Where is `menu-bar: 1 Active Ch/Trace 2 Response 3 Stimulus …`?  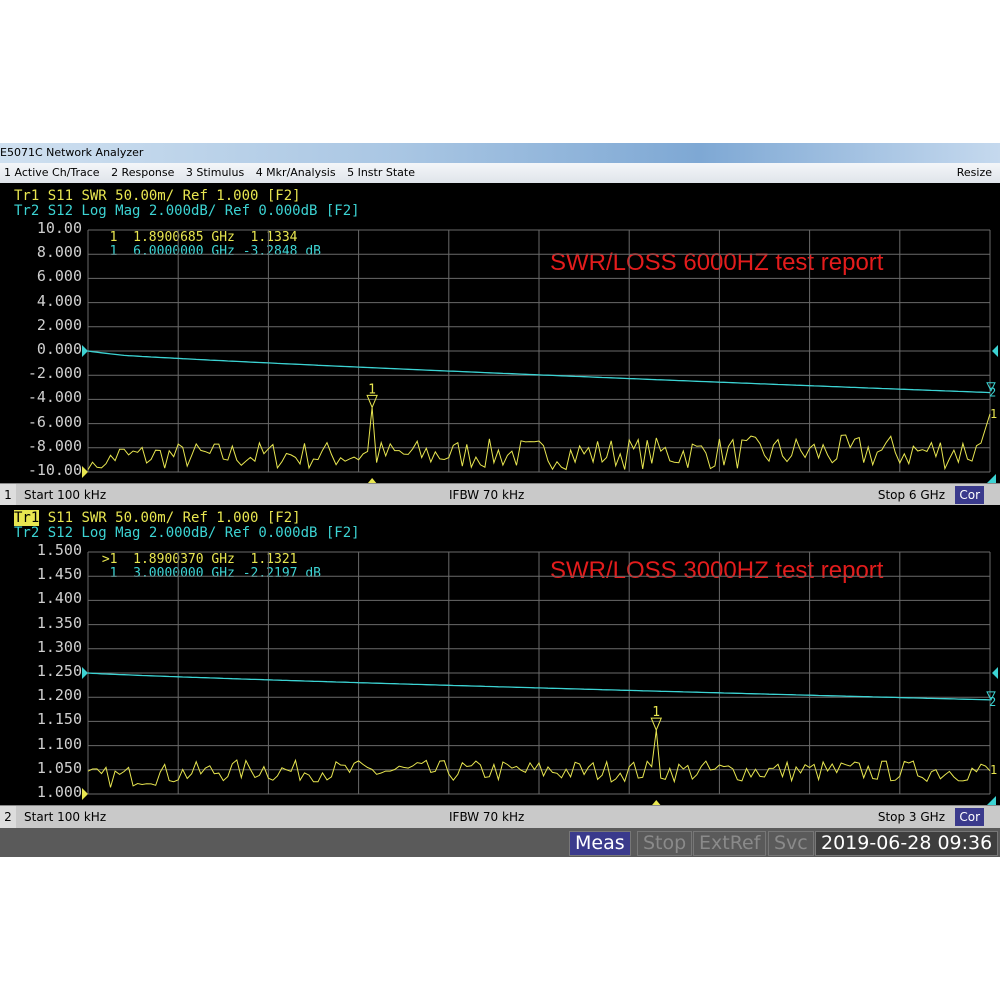 menu-bar: 1 Active Ch/Trace 2 Response 3 Stimulus … is located at coordinates (500, 173).